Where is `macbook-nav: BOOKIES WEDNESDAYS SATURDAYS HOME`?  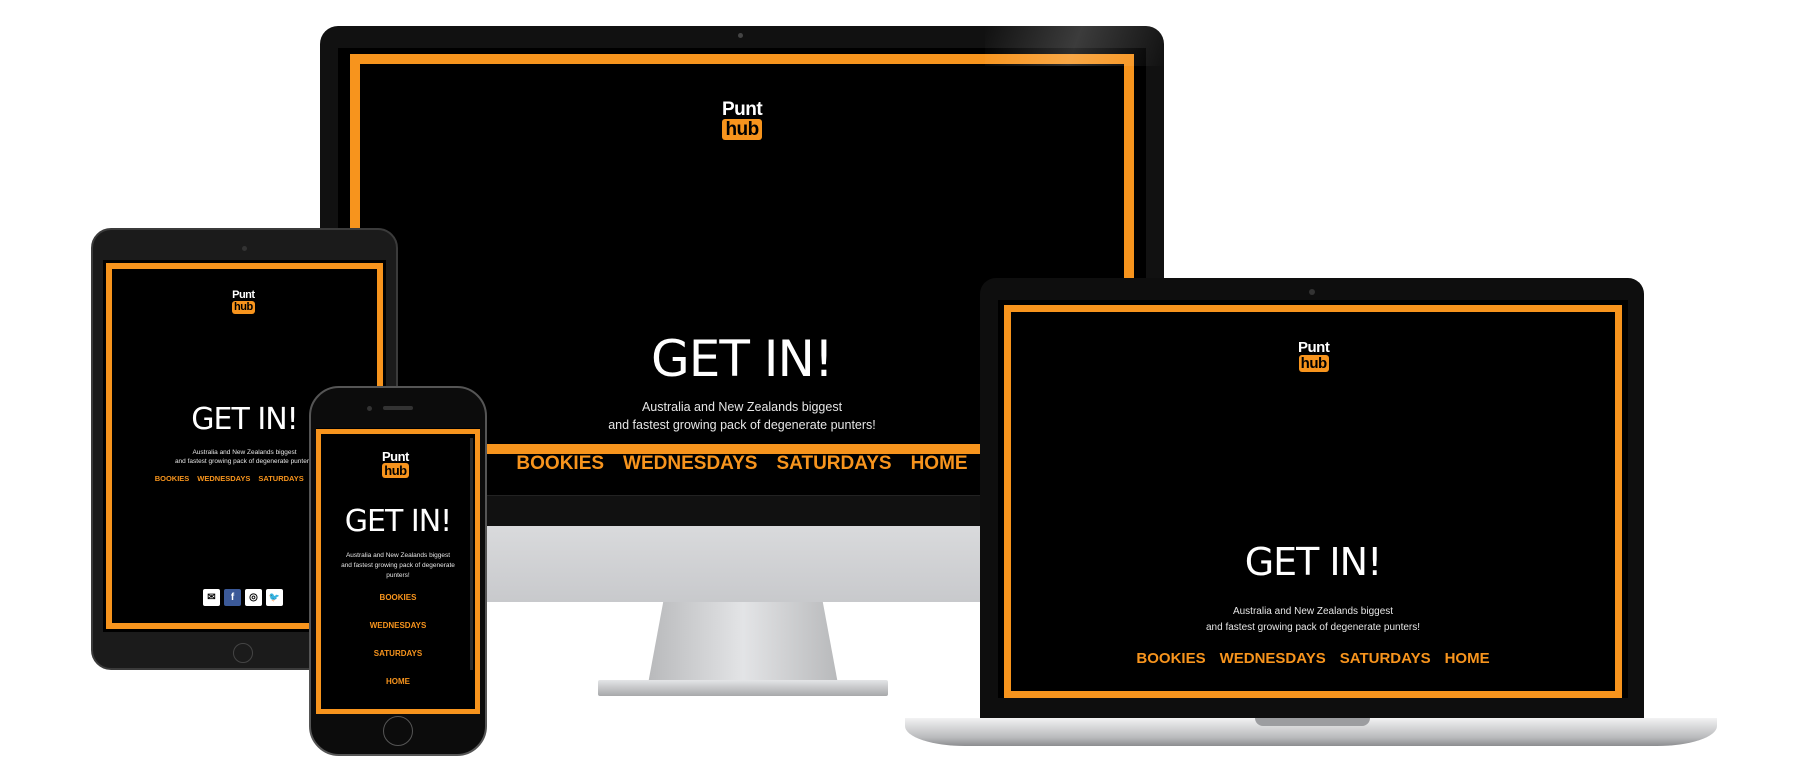
macbook-nav: BOOKIES WEDNESDAYS SATURDAYS HOME is located at coordinates (1313, 658).